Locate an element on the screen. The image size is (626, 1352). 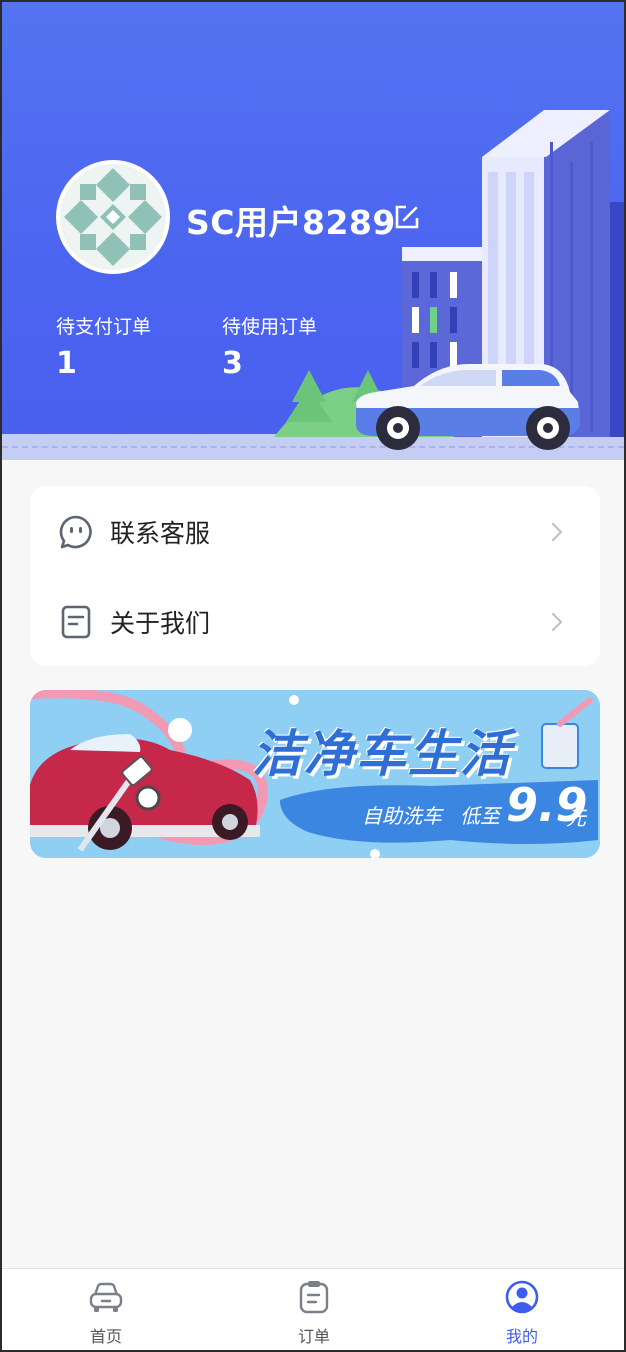
banner-price-unit: 元 is located at coordinates (576, 818).